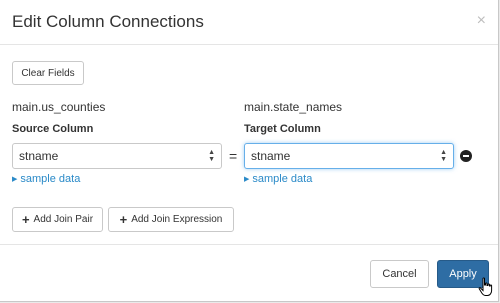  Describe the element at coordinates (249, 22) in the screenshot. I see `dialog-header: Edit Column Connections ×` at that location.